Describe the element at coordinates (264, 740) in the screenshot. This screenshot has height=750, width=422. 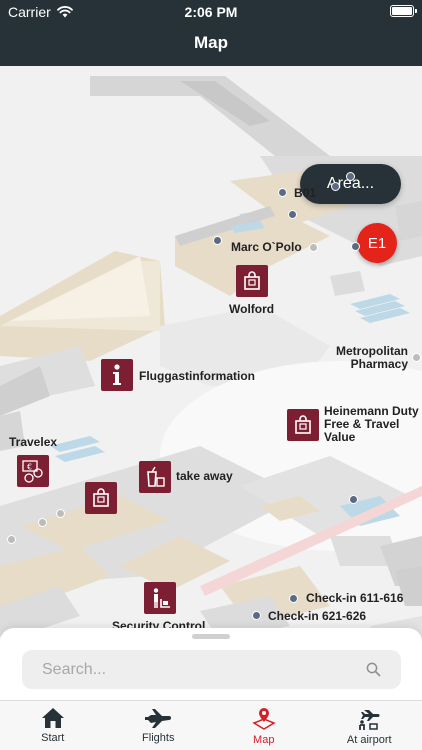
I see `tab-label: Map` at that location.